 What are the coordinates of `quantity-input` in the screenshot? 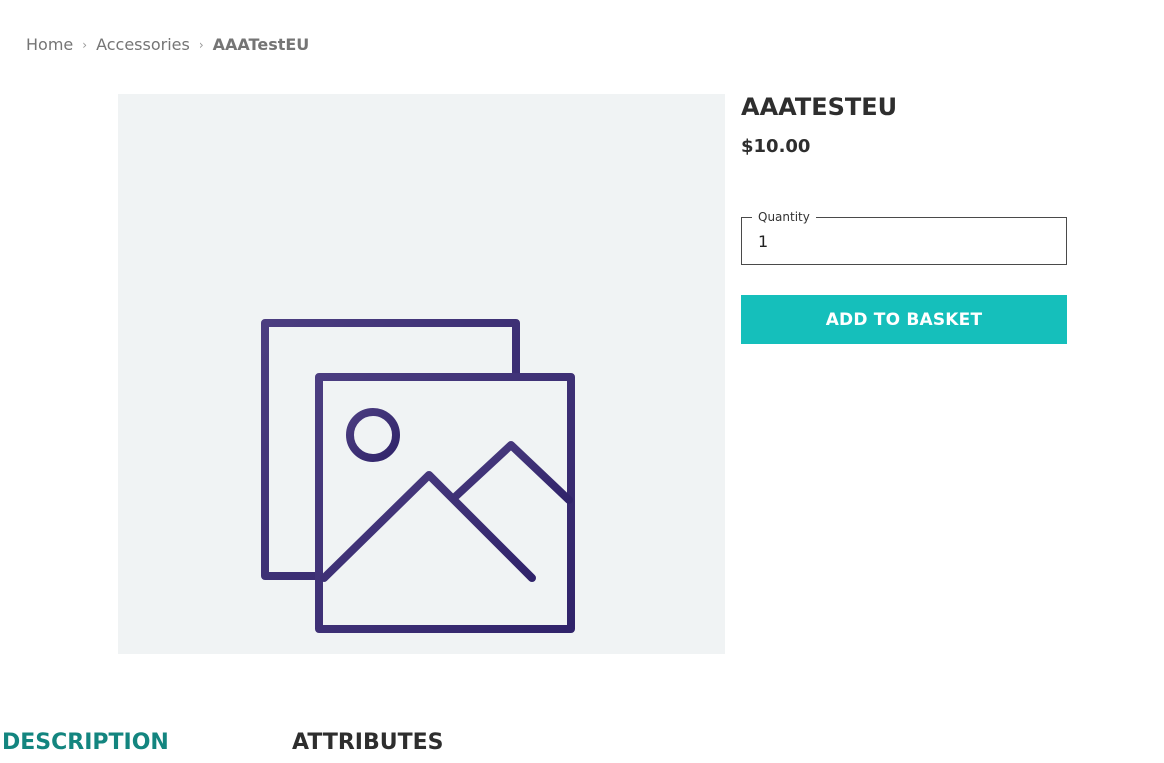 It's located at (903, 241).